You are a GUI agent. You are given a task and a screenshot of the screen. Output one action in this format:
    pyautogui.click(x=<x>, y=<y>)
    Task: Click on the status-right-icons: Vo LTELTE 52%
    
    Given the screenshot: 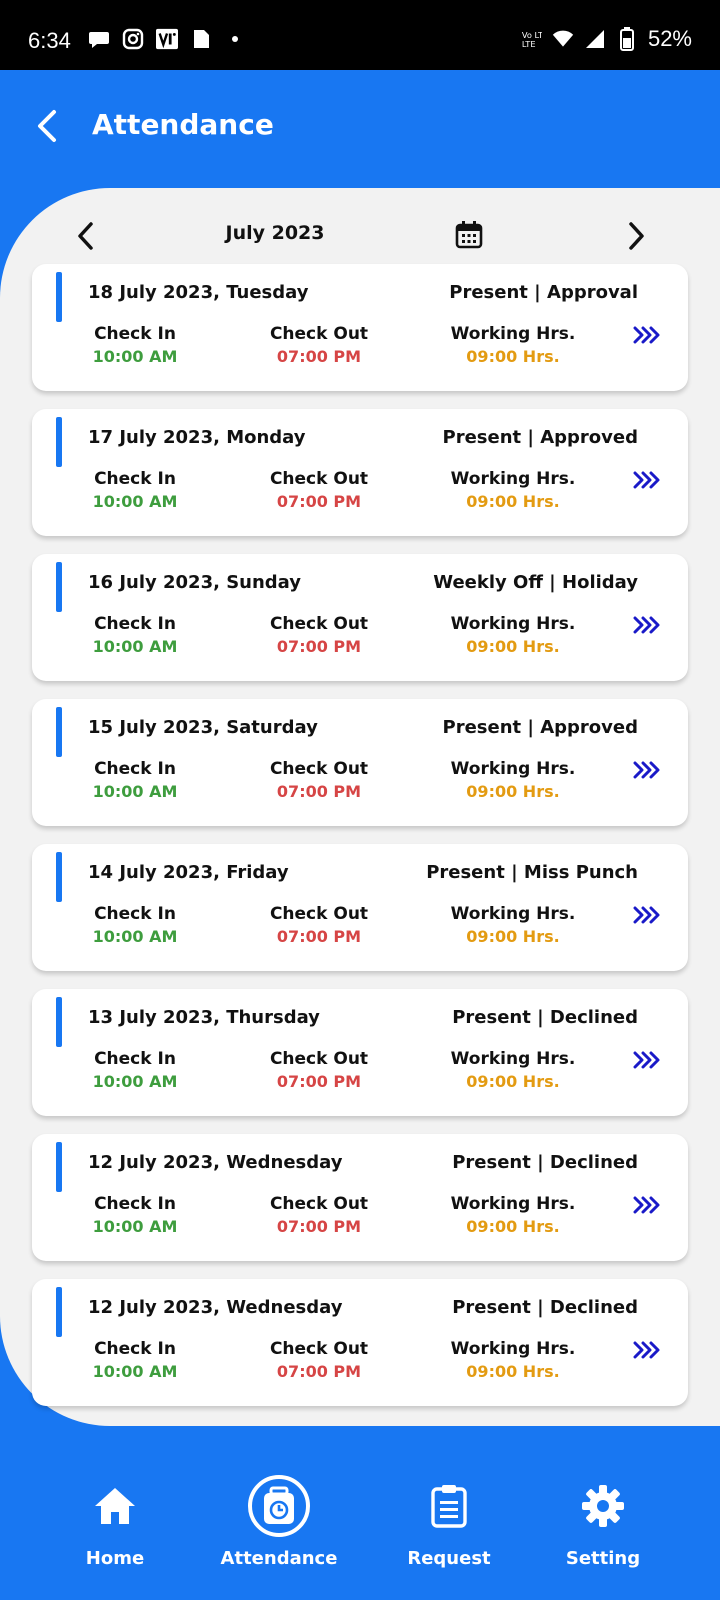 What is the action you would take?
    pyautogui.click(x=606, y=39)
    